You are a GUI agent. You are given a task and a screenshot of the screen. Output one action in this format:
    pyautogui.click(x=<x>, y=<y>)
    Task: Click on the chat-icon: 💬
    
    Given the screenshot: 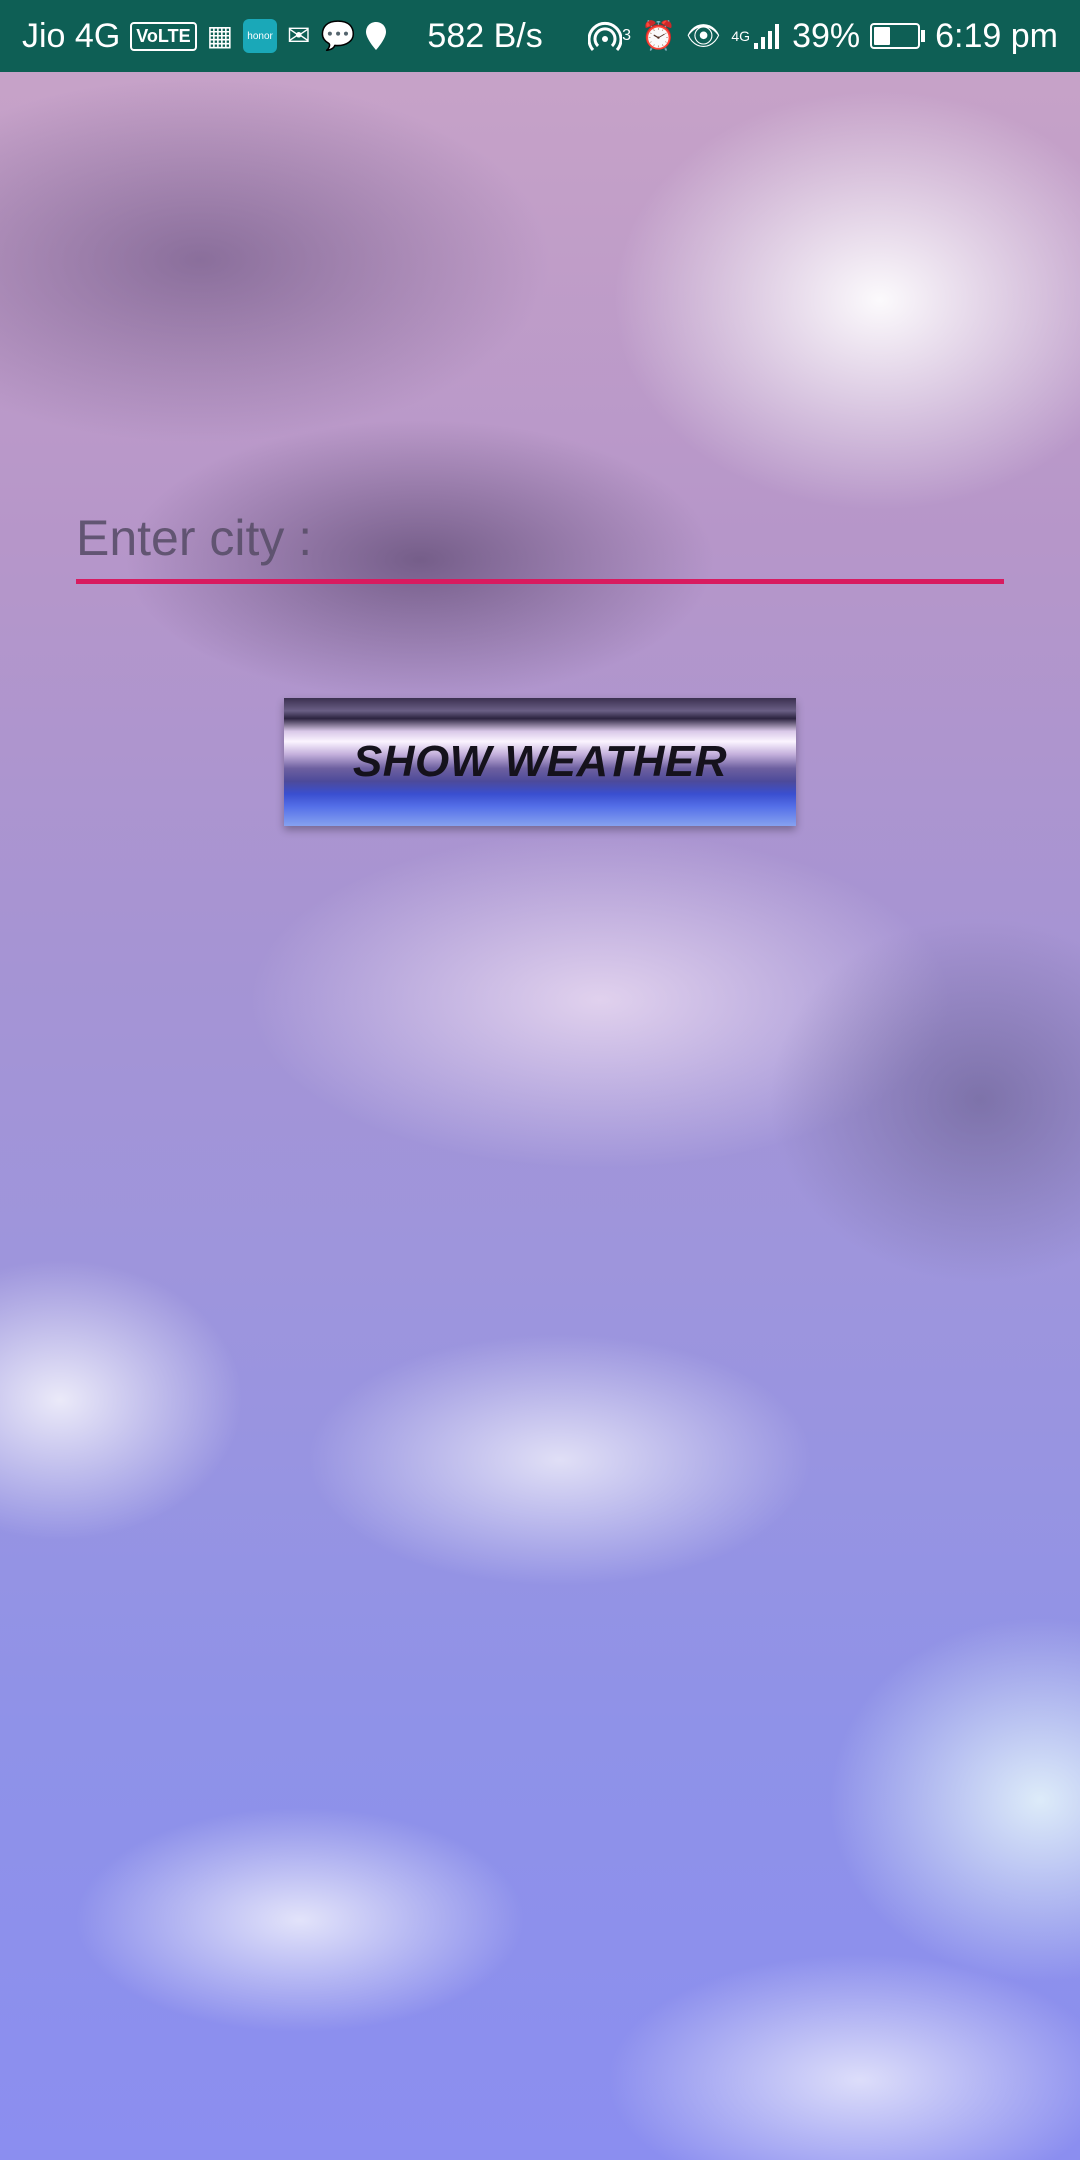 What is the action you would take?
    pyautogui.click(x=338, y=35)
    